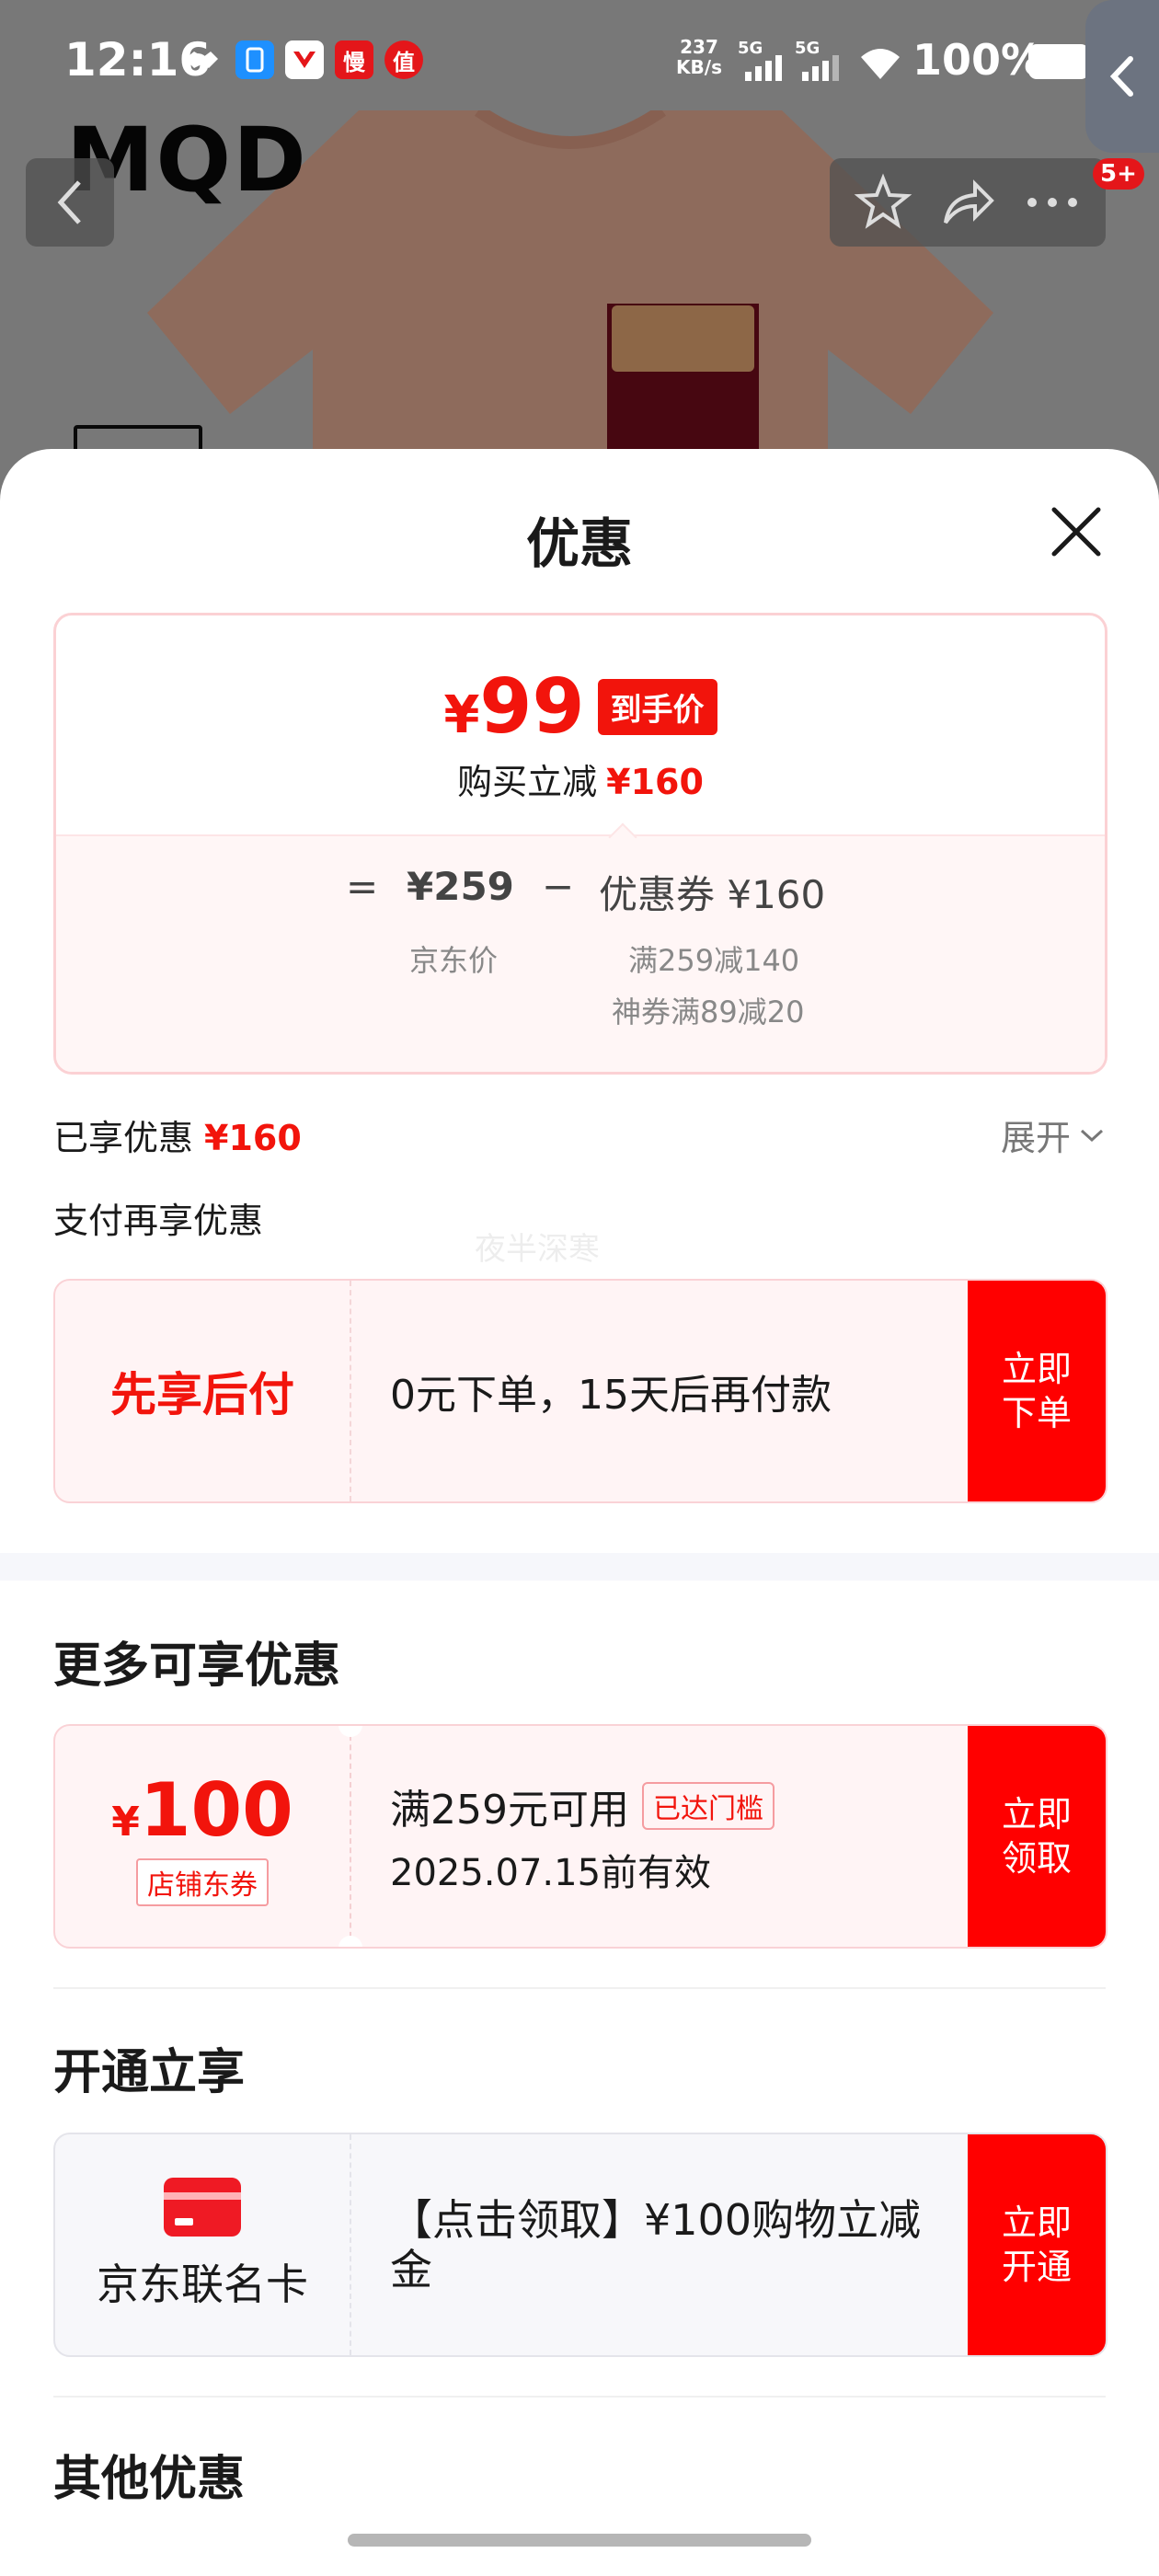 Image resolution: width=1159 pixels, height=2576 pixels. Describe the element at coordinates (580, 782) in the screenshot. I see `instant-reduction: 购买立减 ¥160` at that location.